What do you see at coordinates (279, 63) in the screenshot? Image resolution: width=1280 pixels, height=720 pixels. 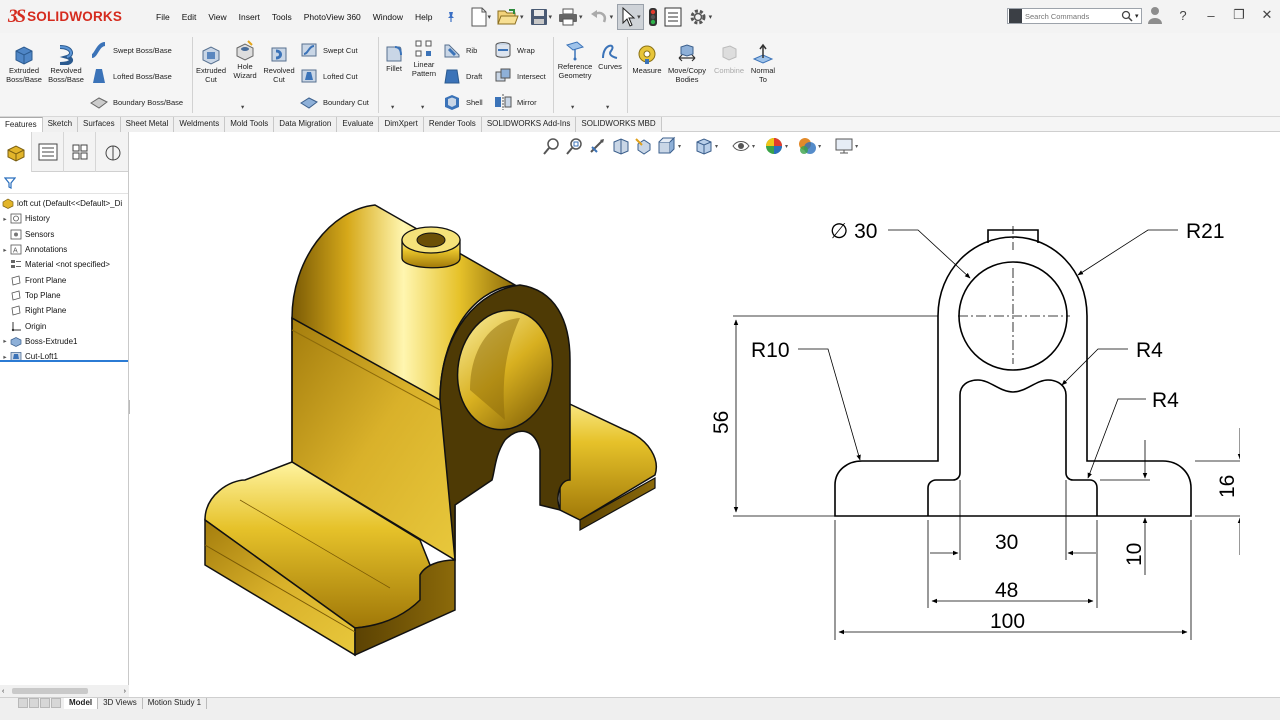 I see `revolved-cut-button: Revolved Cut` at bounding box center [279, 63].